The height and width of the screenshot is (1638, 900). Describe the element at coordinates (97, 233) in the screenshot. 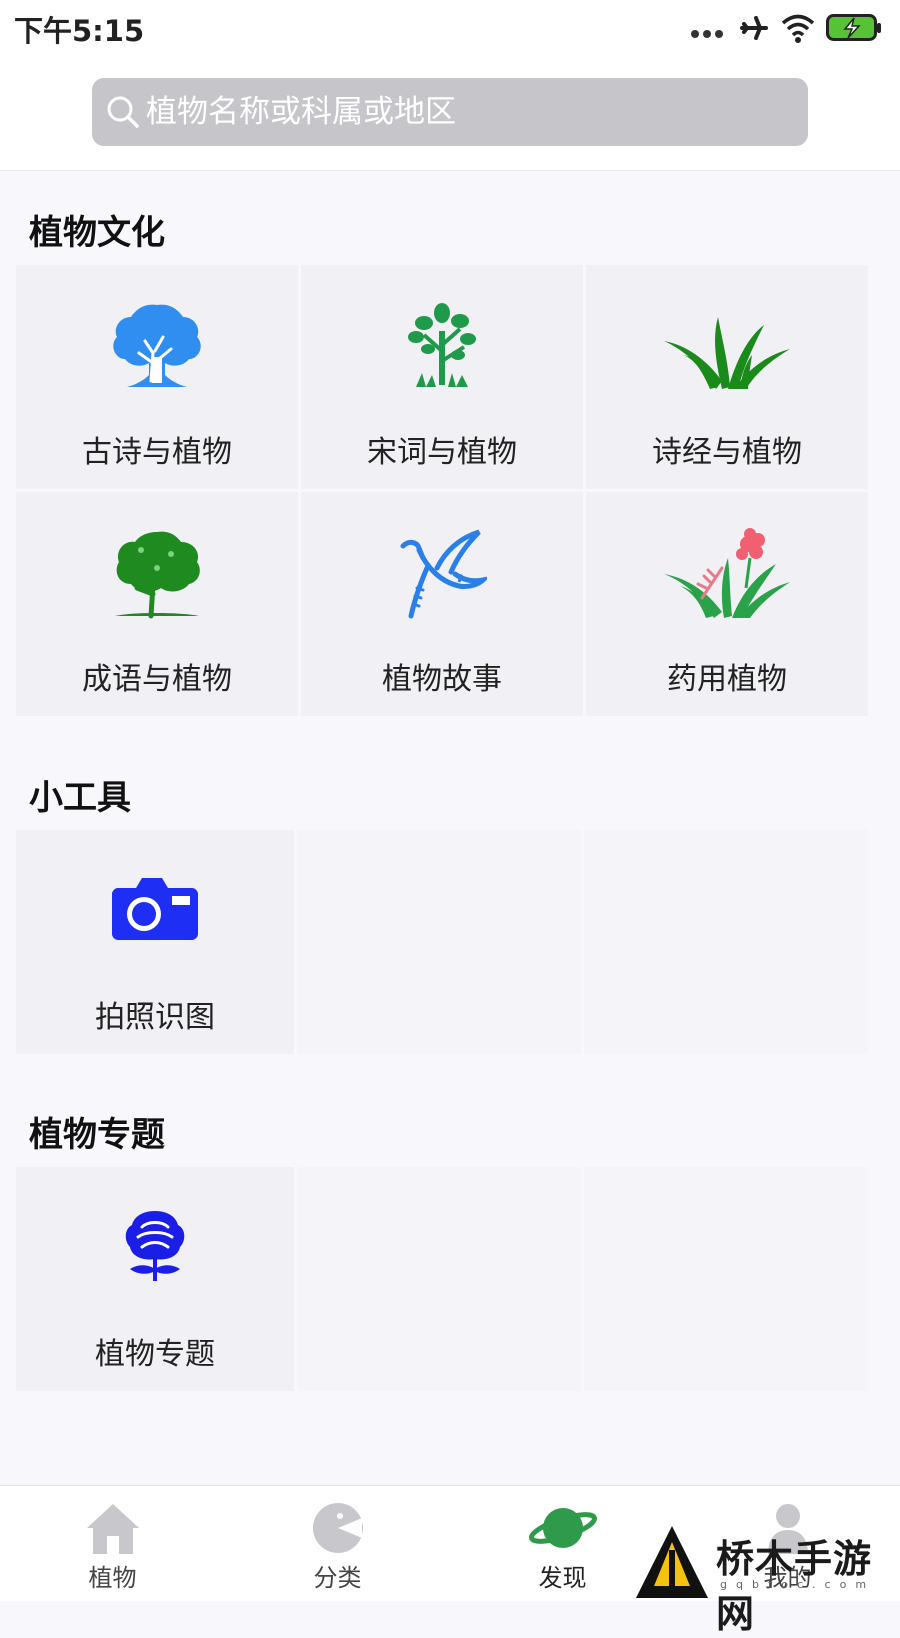

I see `section-title-culture: 植物文化` at that location.